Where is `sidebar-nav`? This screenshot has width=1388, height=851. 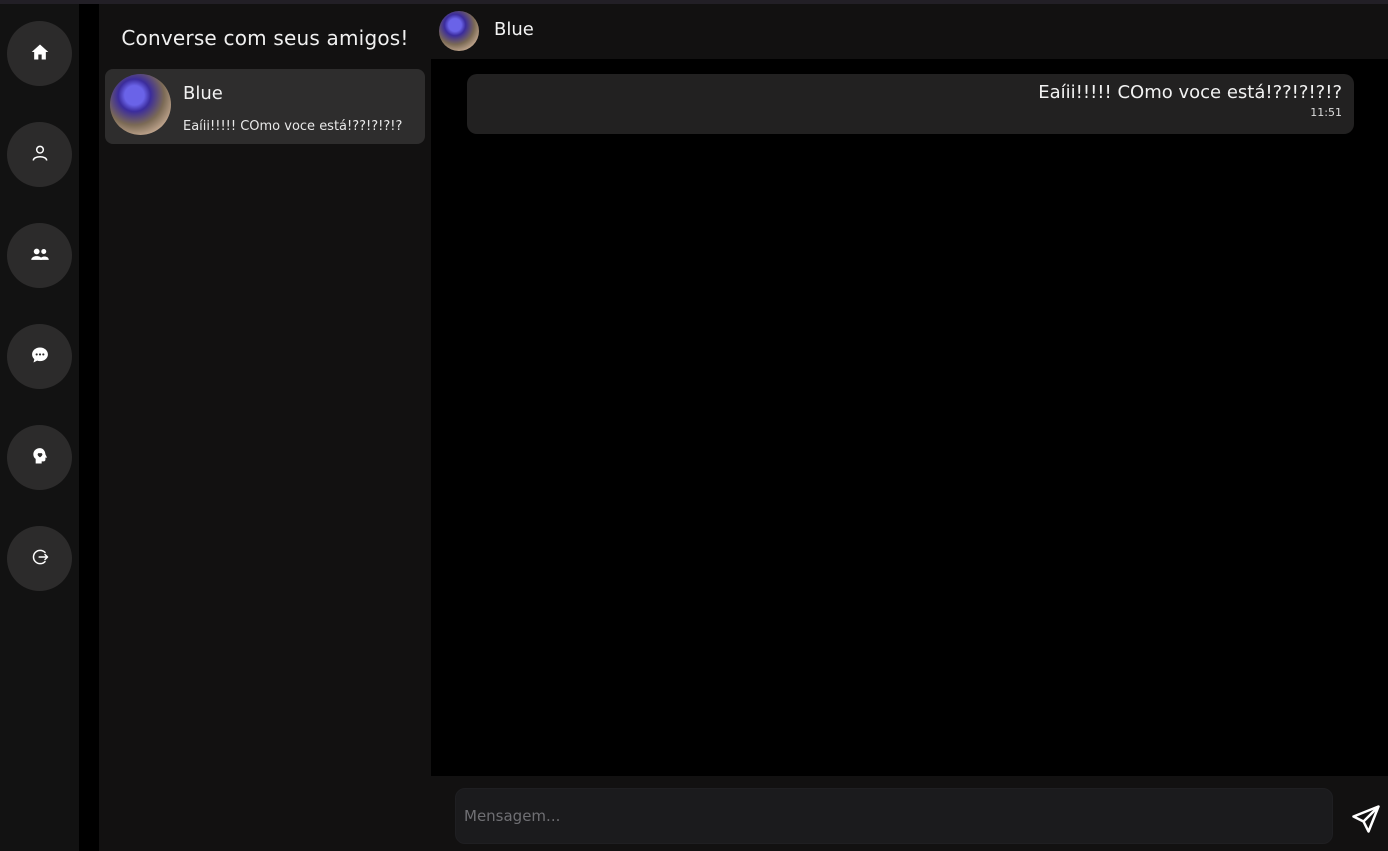 sidebar-nav is located at coordinates (39, 427).